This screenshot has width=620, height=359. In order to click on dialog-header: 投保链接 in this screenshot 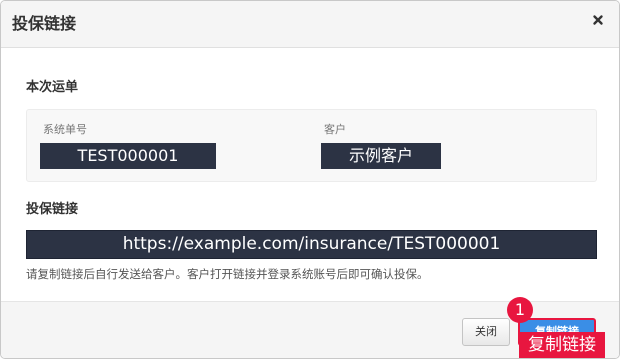, I will do `click(310, 24)`.